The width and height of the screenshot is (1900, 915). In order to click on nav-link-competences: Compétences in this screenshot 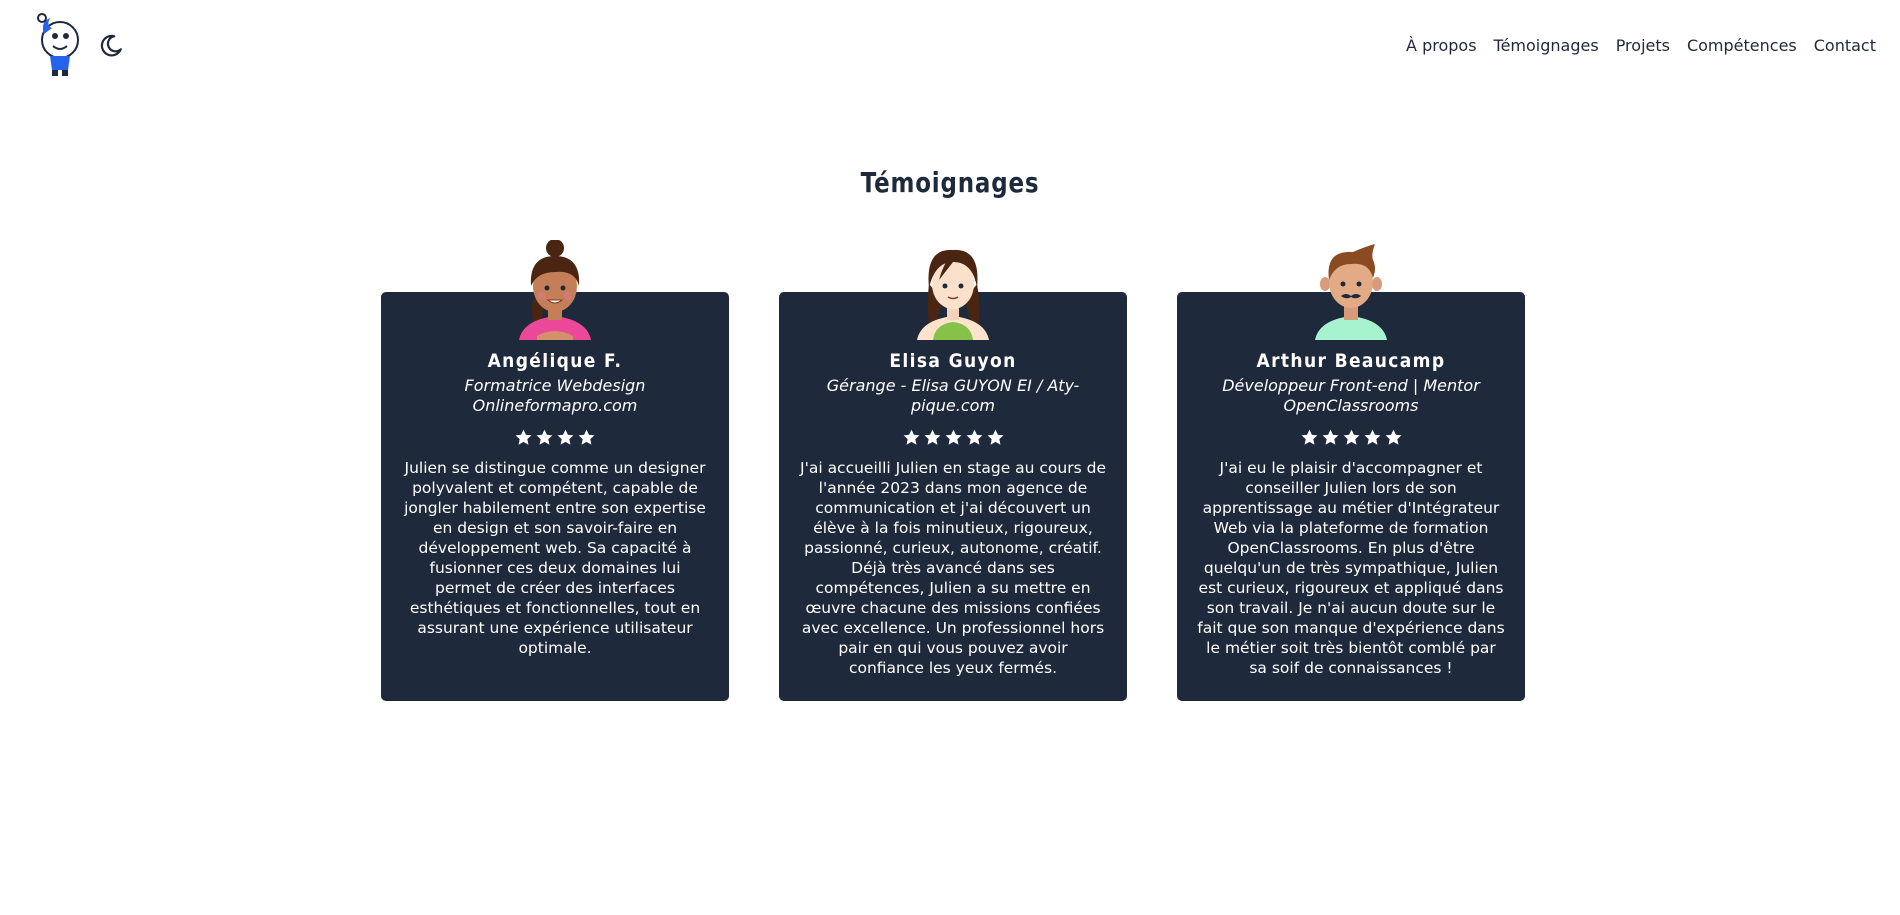, I will do `click(1742, 45)`.